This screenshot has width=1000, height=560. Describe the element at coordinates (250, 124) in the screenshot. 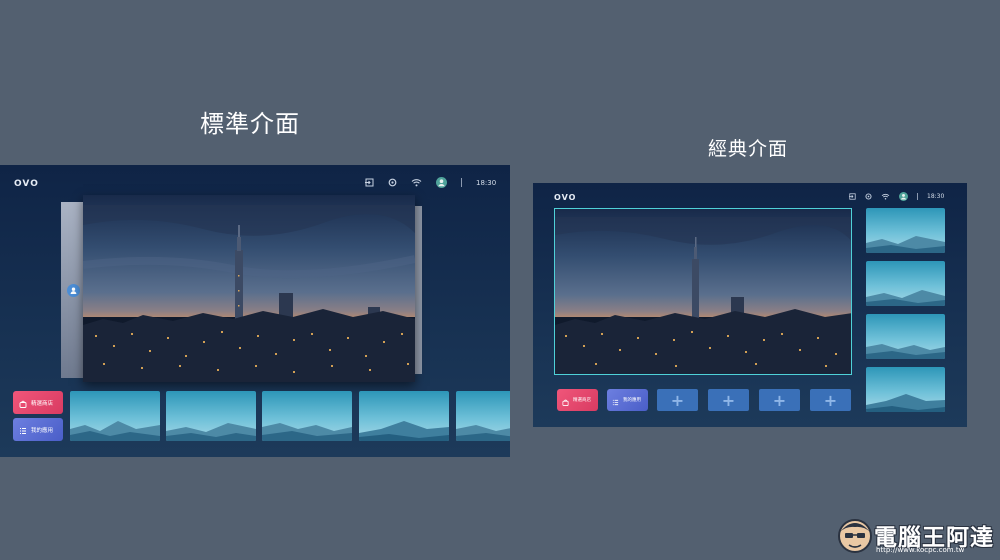

I see `caption-standard-interface: 標準介面` at that location.